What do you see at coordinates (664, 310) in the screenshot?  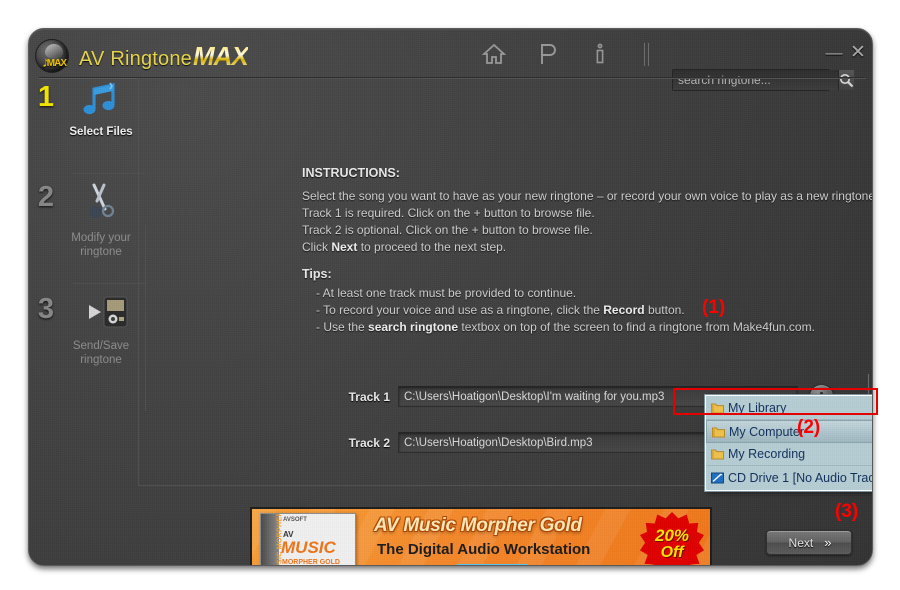 I see `tip-2-post: button.` at bounding box center [664, 310].